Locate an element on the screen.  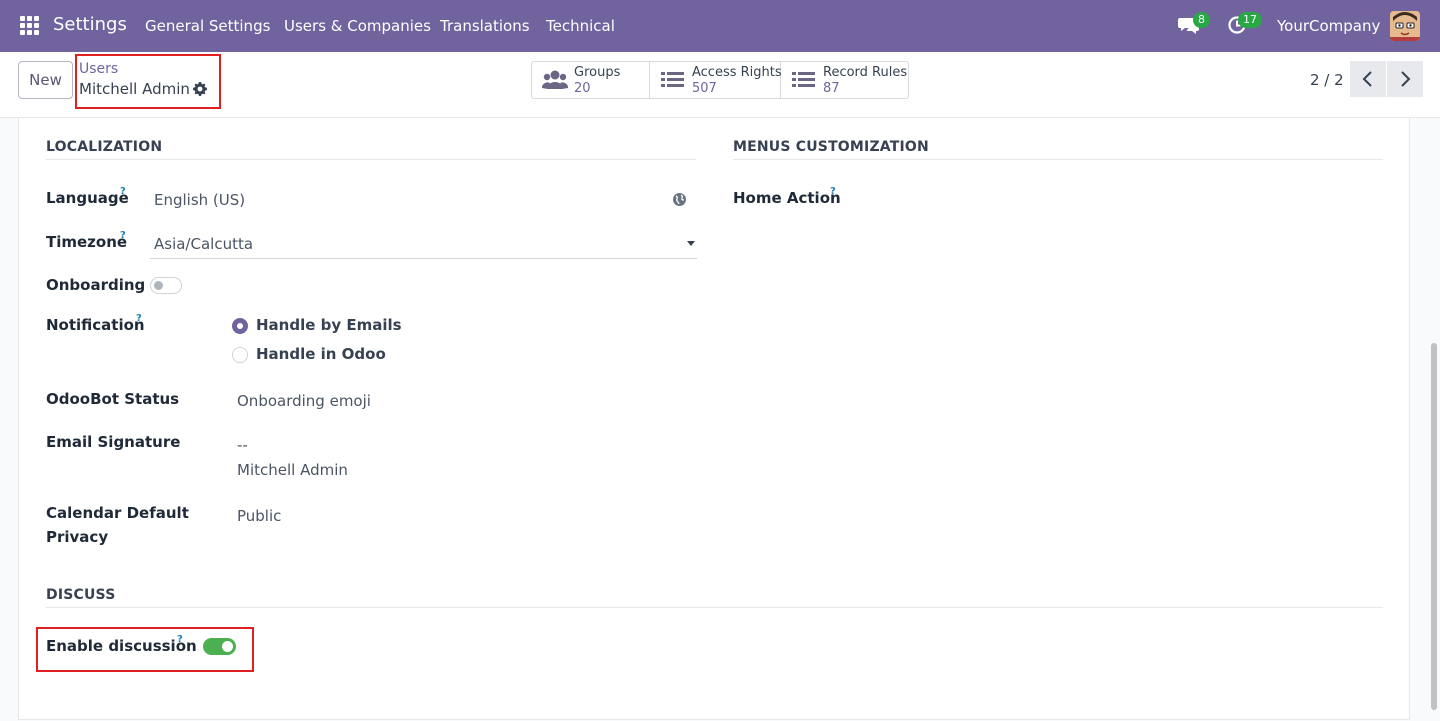
home-action-label: Home Action is located at coordinates (787, 198).